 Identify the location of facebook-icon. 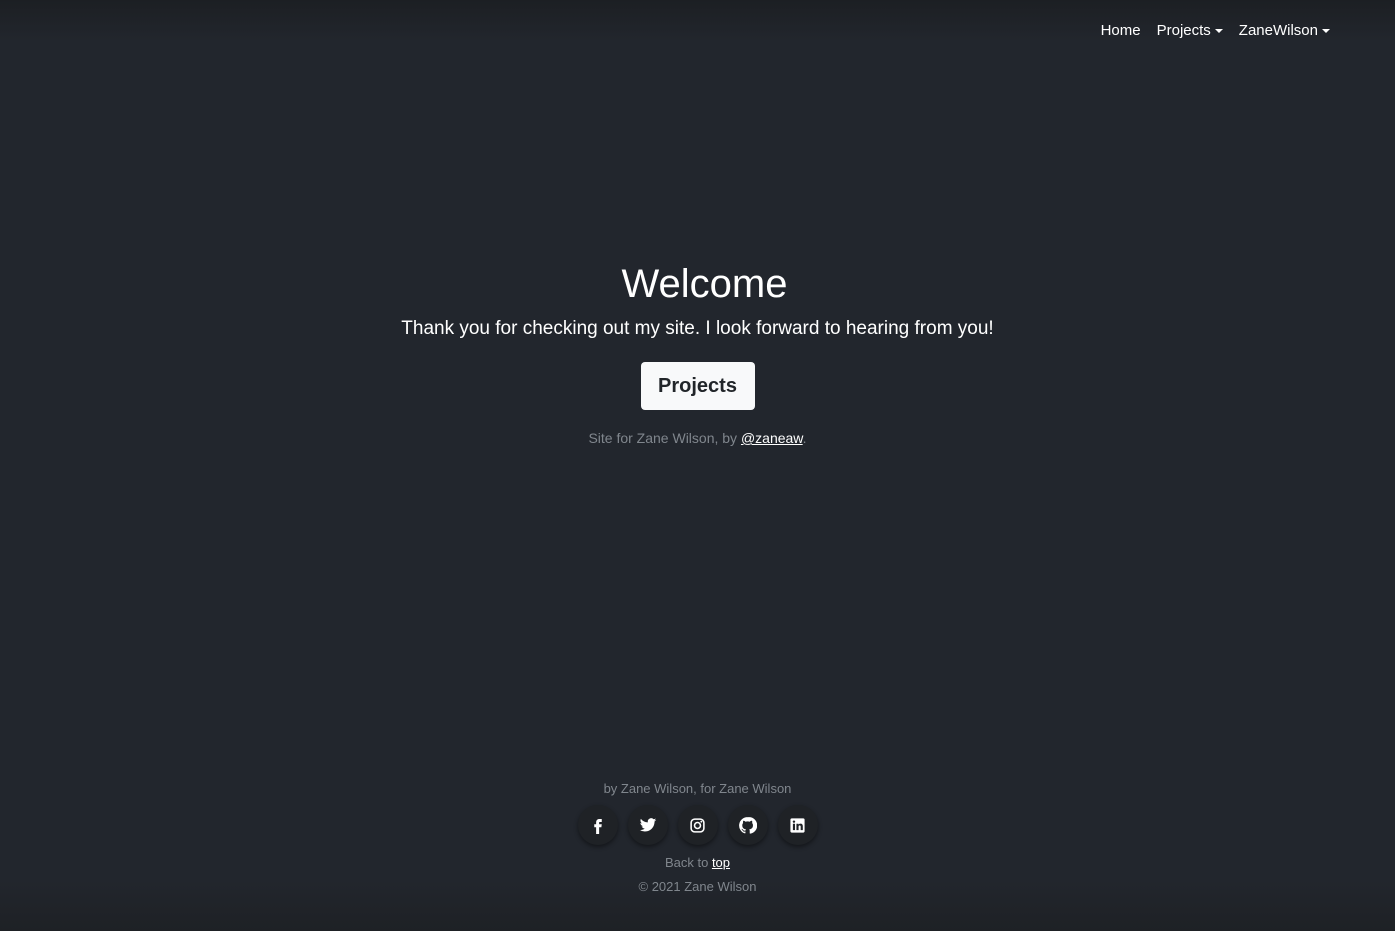
(598, 825).